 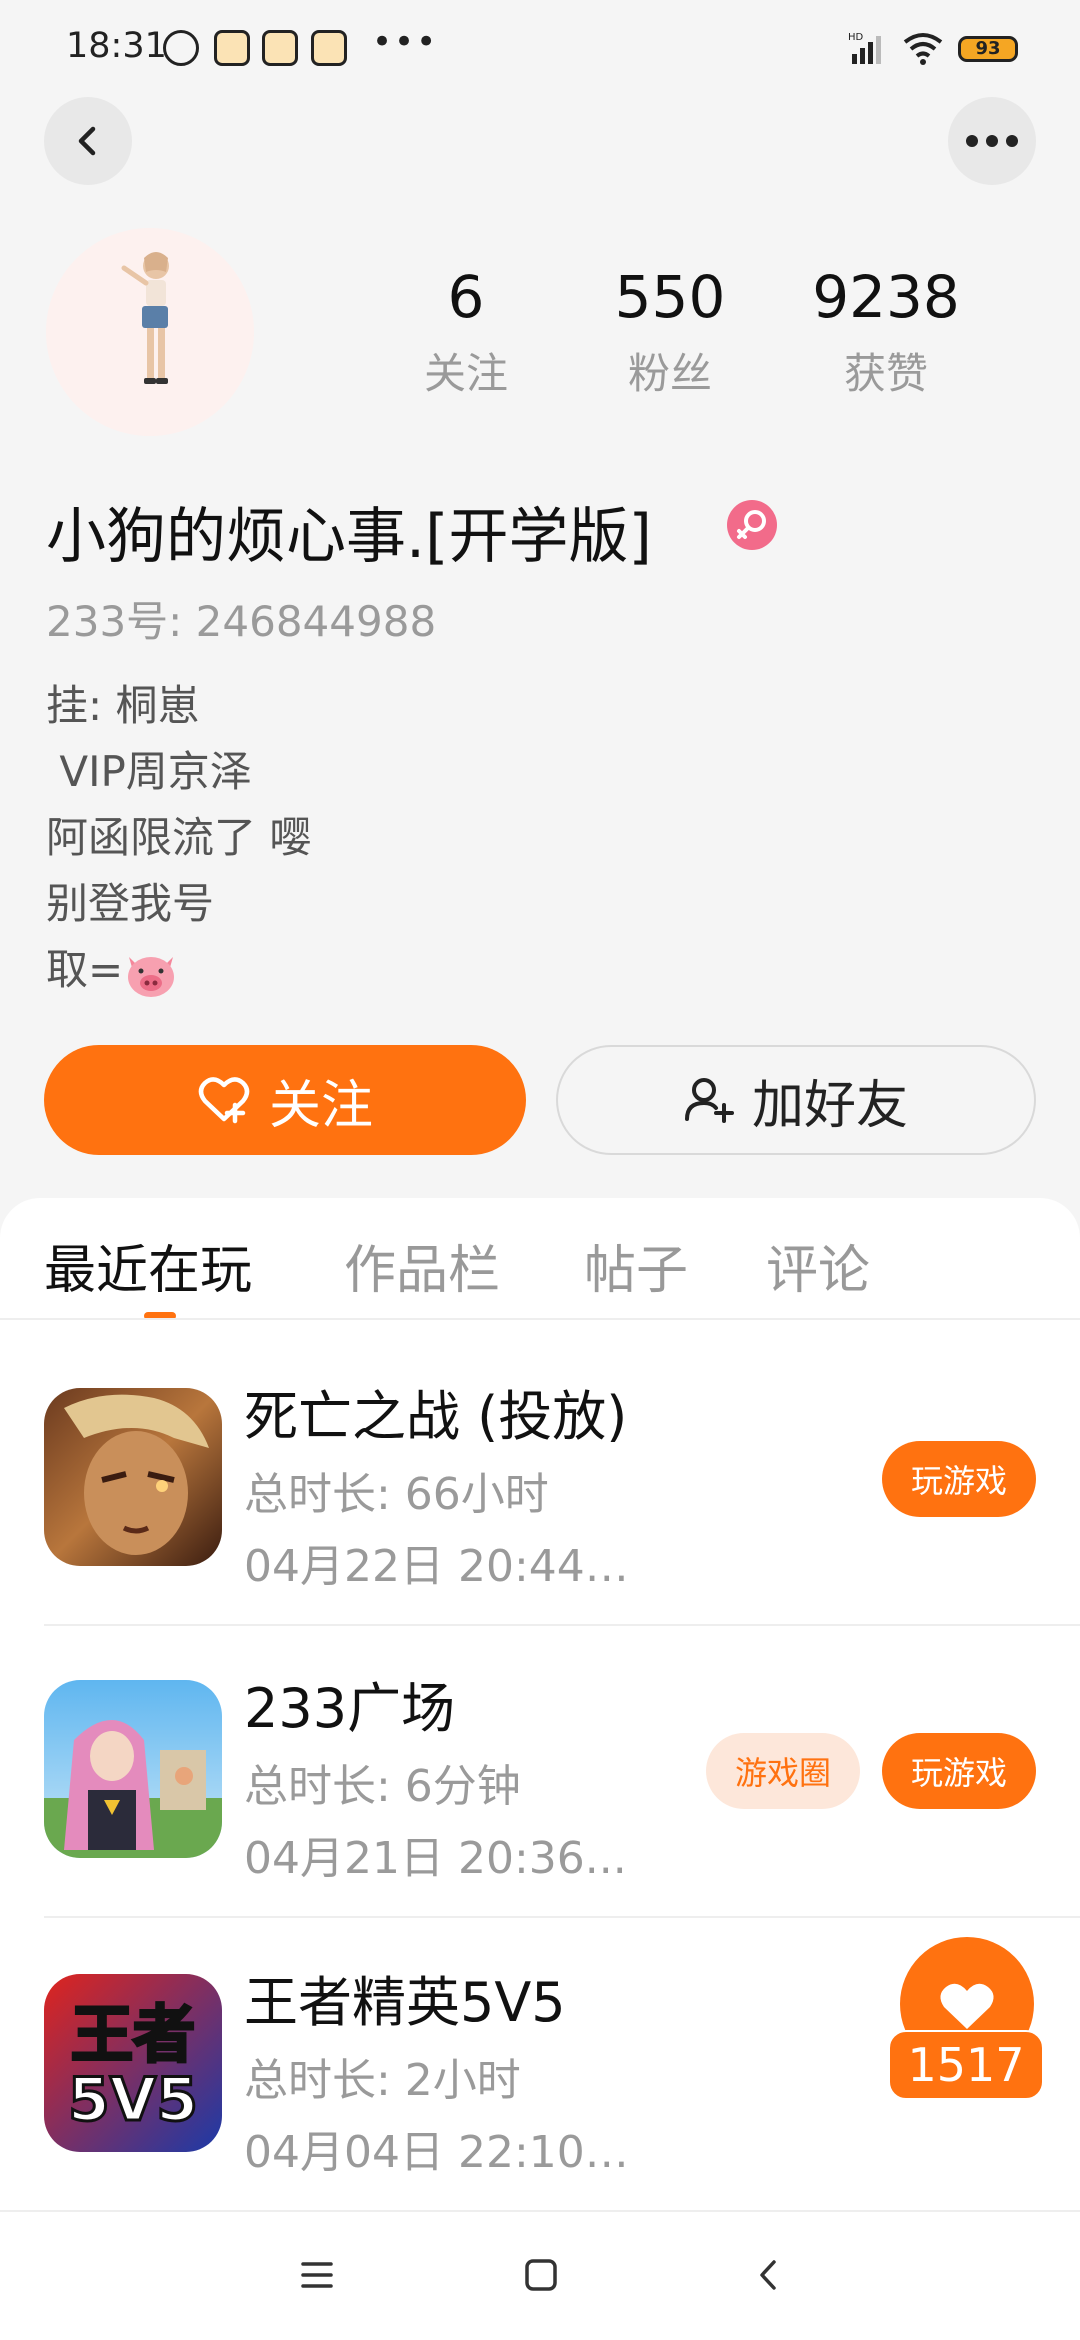 I want to click on status-bar: 18:31 ••• HD 93, so click(x=540, y=47).